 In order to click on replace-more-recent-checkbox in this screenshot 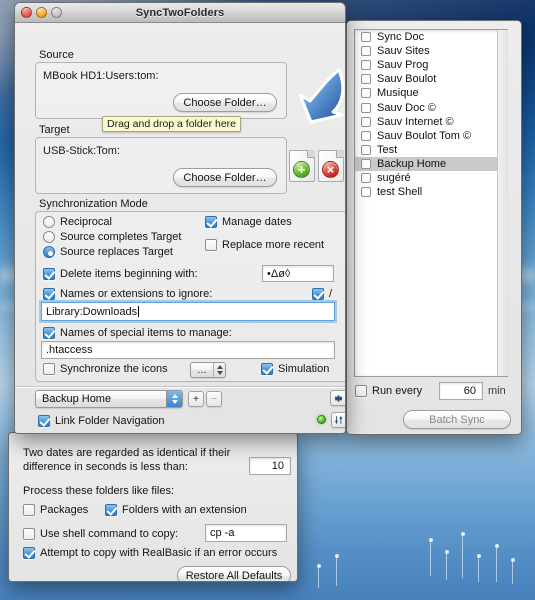, I will do `click(211, 245)`.